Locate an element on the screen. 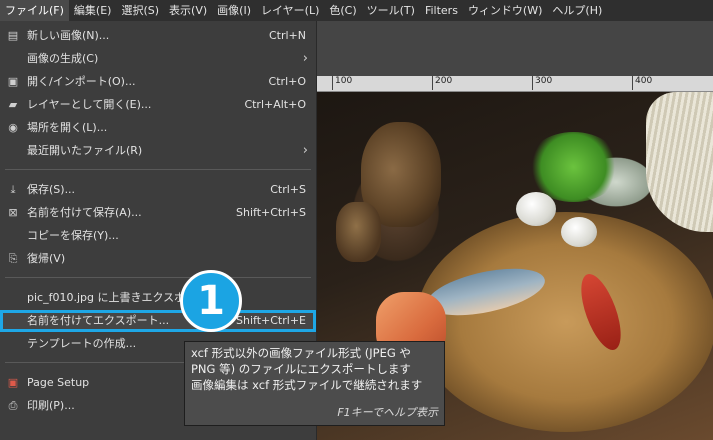 The image size is (713, 440). menu-file: ファイル(F) is located at coordinates (34, 10).